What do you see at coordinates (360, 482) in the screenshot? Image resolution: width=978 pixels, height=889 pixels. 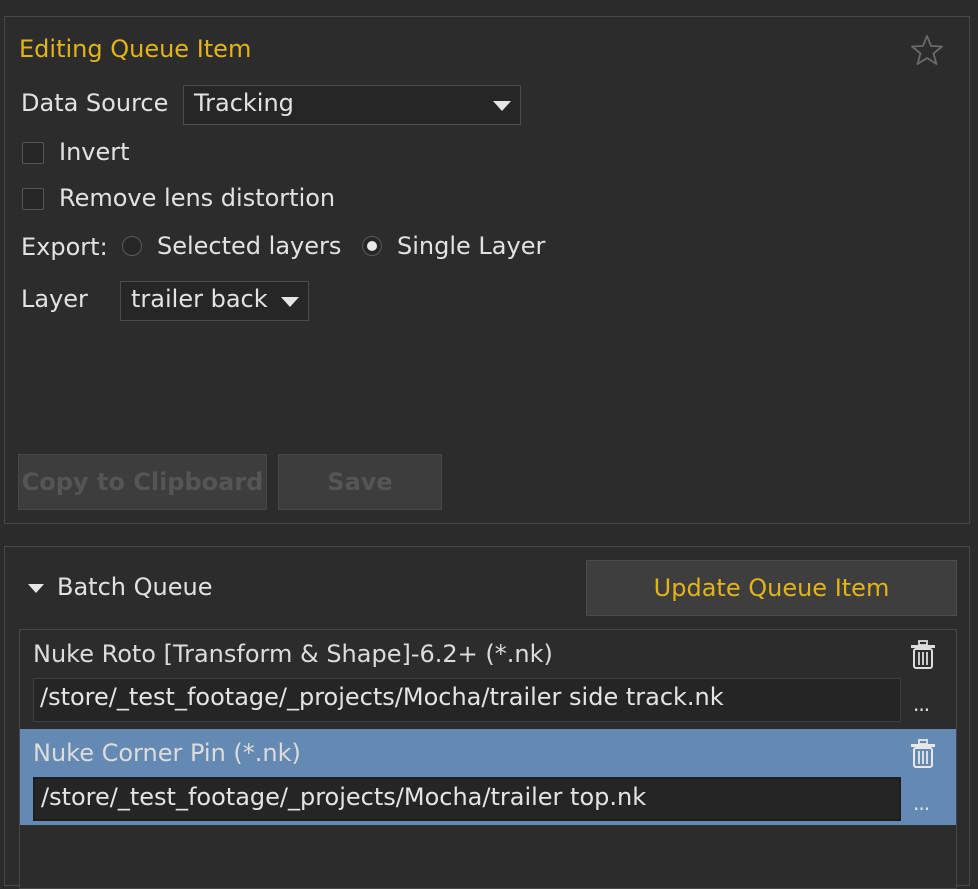 I see `save-button: Save` at bounding box center [360, 482].